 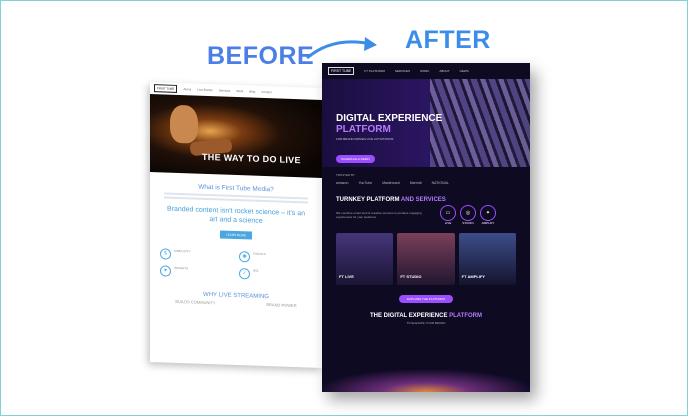 What do you see at coordinates (252, 91) in the screenshot?
I see `before-nav-item: Blog` at bounding box center [252, 91].